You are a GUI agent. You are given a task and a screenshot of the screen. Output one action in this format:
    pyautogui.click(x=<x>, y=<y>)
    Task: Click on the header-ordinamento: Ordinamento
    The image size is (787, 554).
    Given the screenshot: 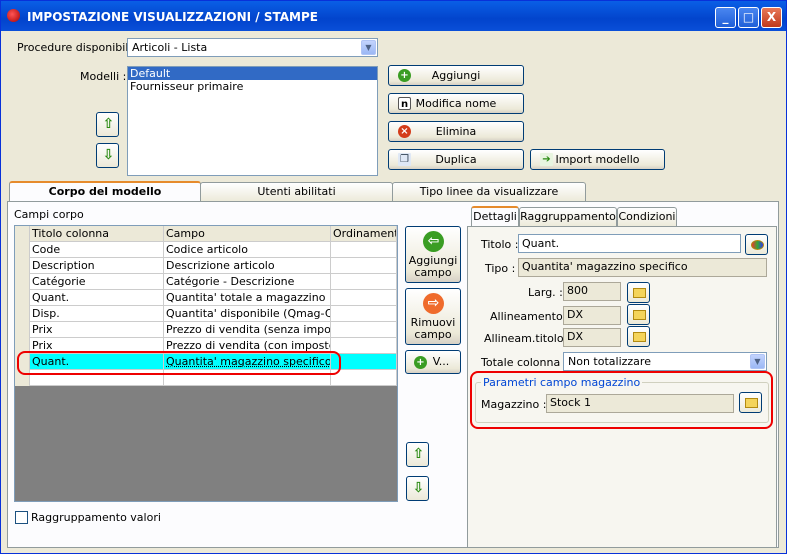 What is the action you would take?
    pyautogui.click(x=364, y=234)
    